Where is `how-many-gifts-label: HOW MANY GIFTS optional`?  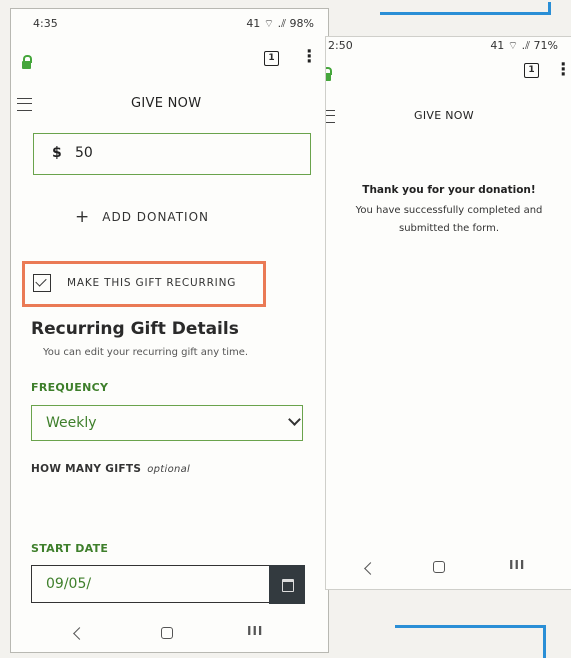 how-many-gifts-label: HOW MANY GIFTS optional is located at coordinates (110, 469).